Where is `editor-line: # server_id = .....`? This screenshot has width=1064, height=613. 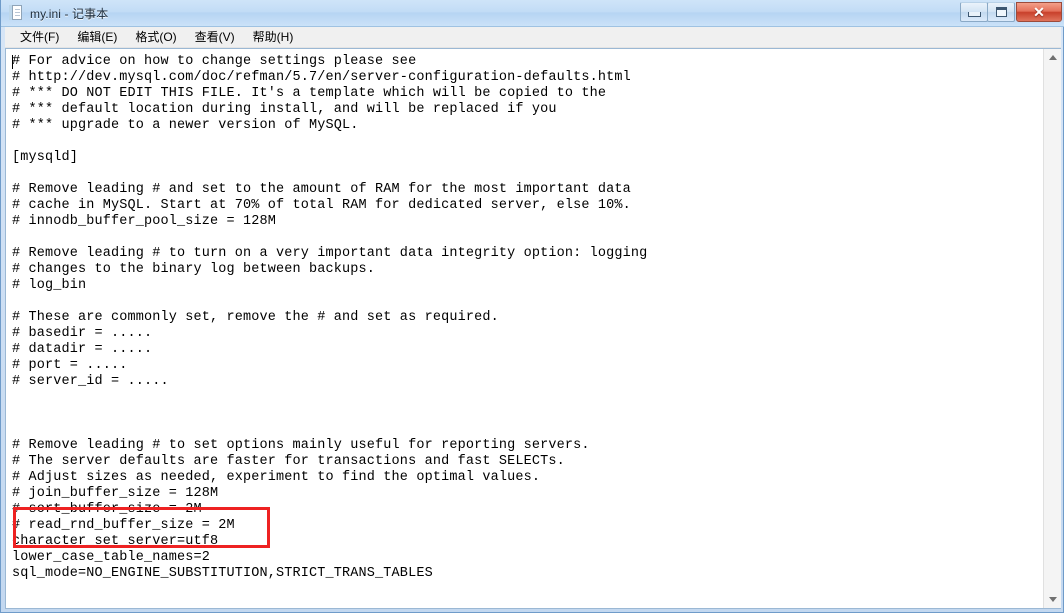 editor-line: # server_id = ..... is located at coordinates (90, 381).